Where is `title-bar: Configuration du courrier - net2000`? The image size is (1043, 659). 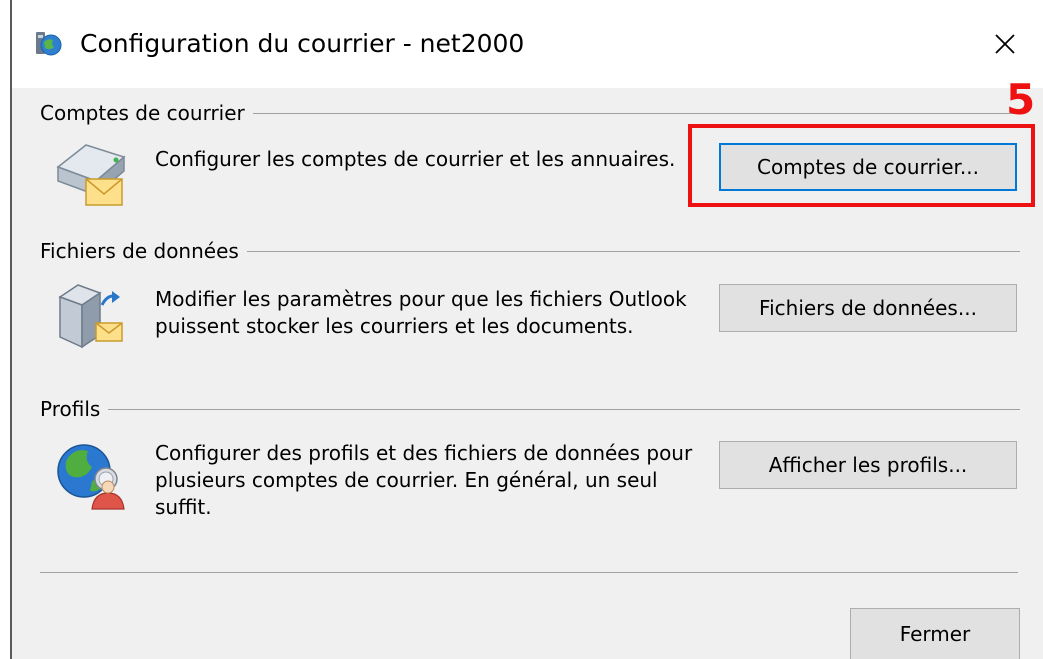
title-bar: Configuration du courrier - net2000 is located at coordinates (527, 44).